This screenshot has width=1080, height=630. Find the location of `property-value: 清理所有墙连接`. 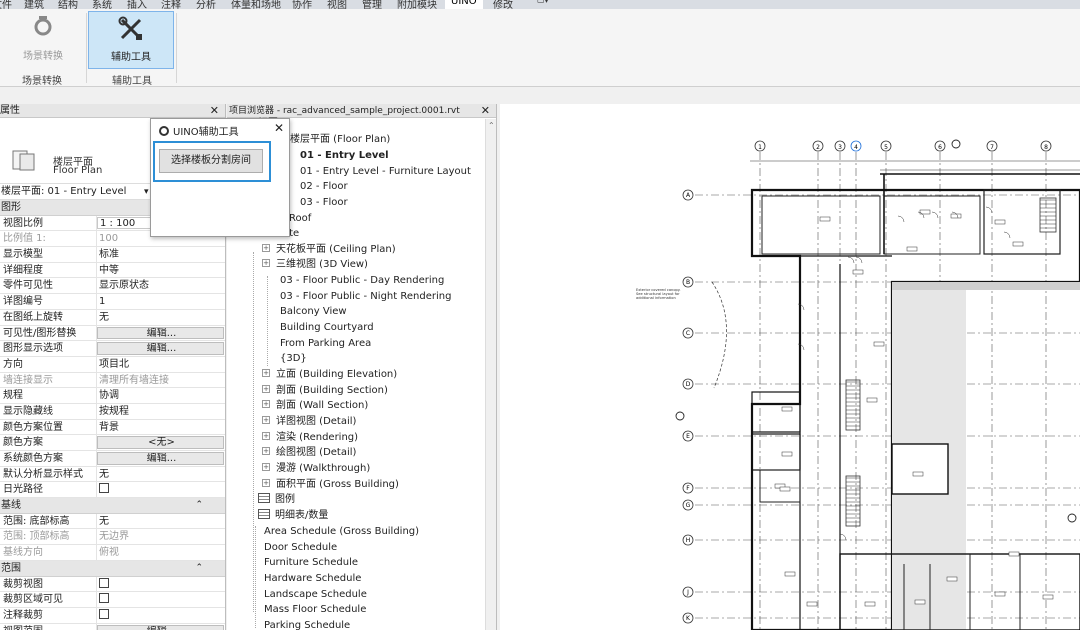

property-value: 清理所有墙连接 is located at coordinates (161, 380).